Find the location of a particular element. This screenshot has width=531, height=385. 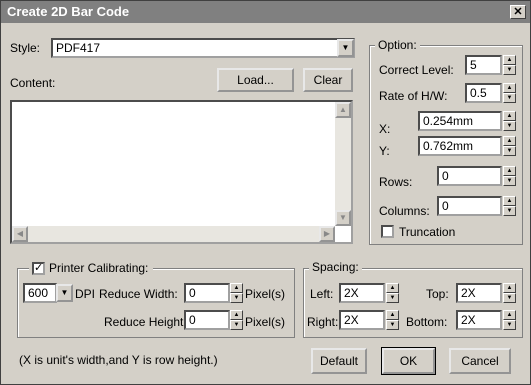

scroll-right-icon: ▶ is located at coordinates (327, 234).